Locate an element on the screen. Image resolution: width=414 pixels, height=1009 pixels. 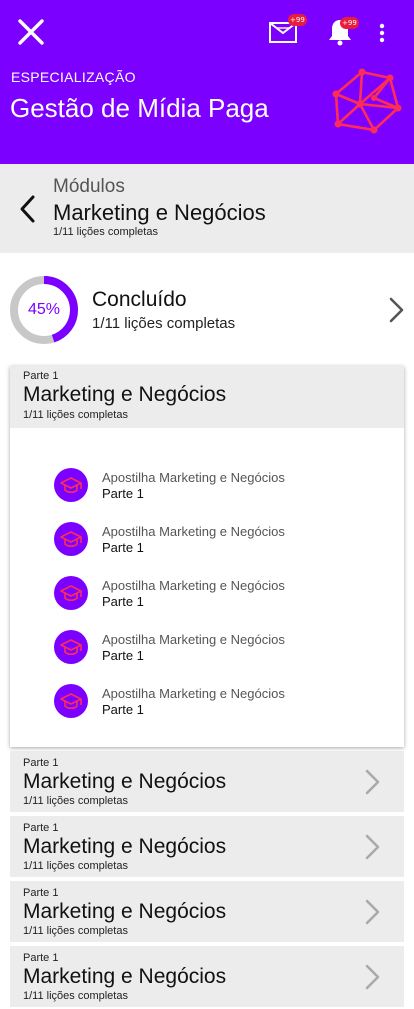
progress-summary: 45% Concluído 1/11 lições completas is located at coordinates (207, 310).